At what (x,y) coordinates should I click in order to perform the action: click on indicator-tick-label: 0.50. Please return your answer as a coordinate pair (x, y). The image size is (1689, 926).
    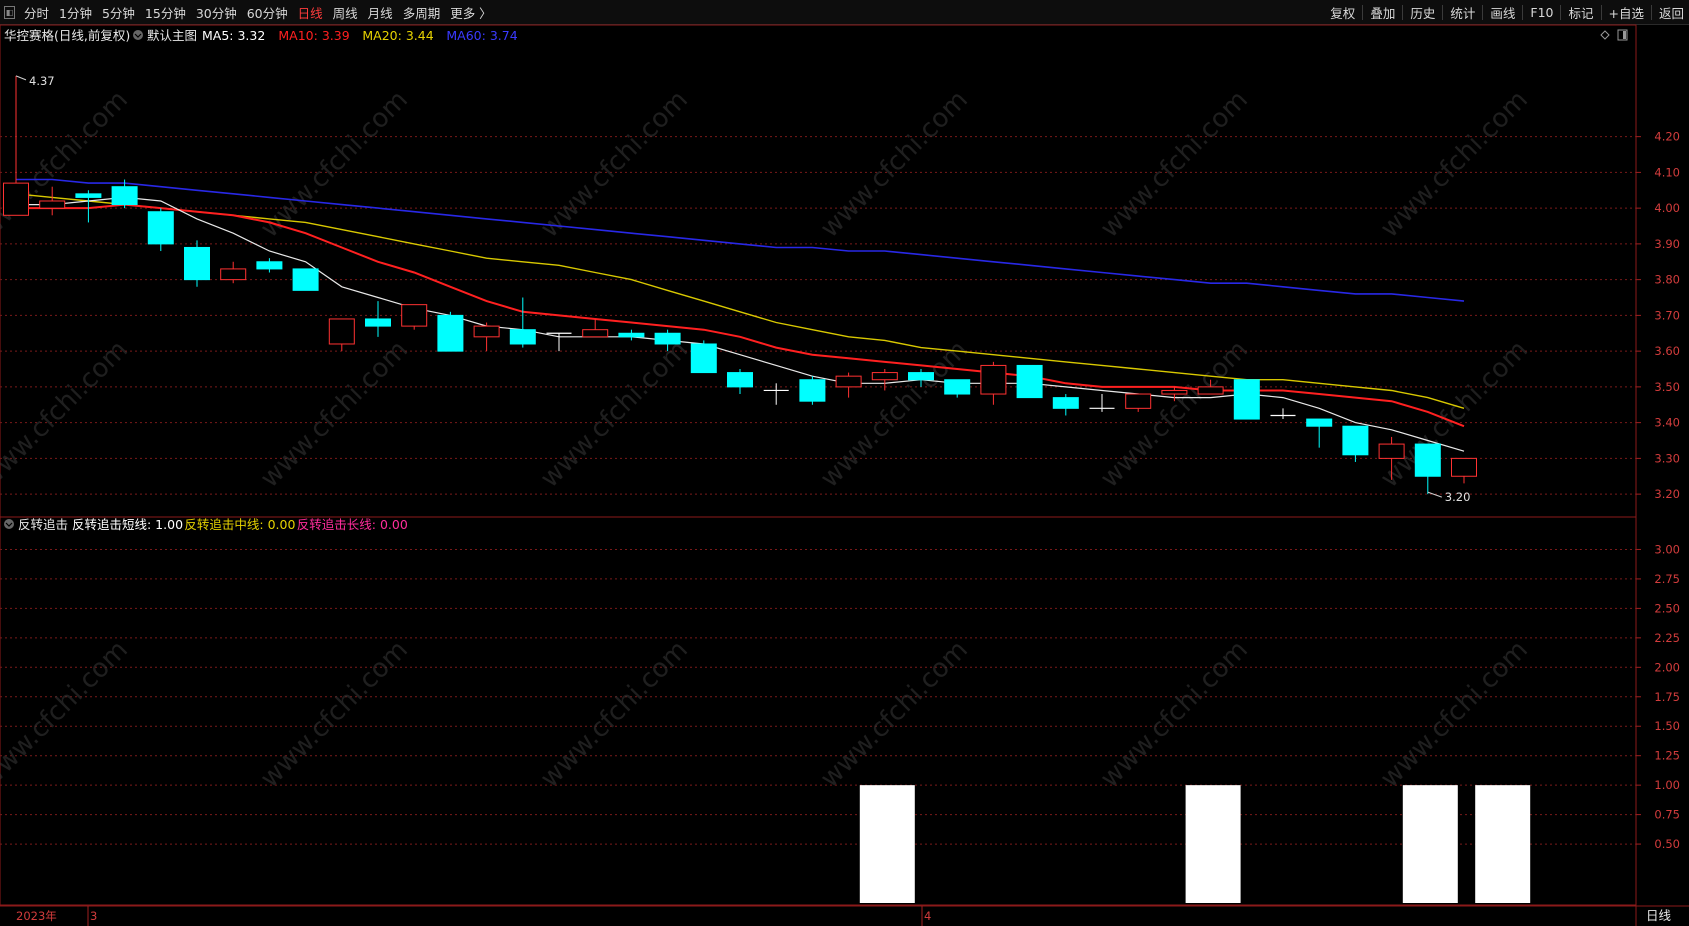
    Looking at the image, I should click on (1667, 844).